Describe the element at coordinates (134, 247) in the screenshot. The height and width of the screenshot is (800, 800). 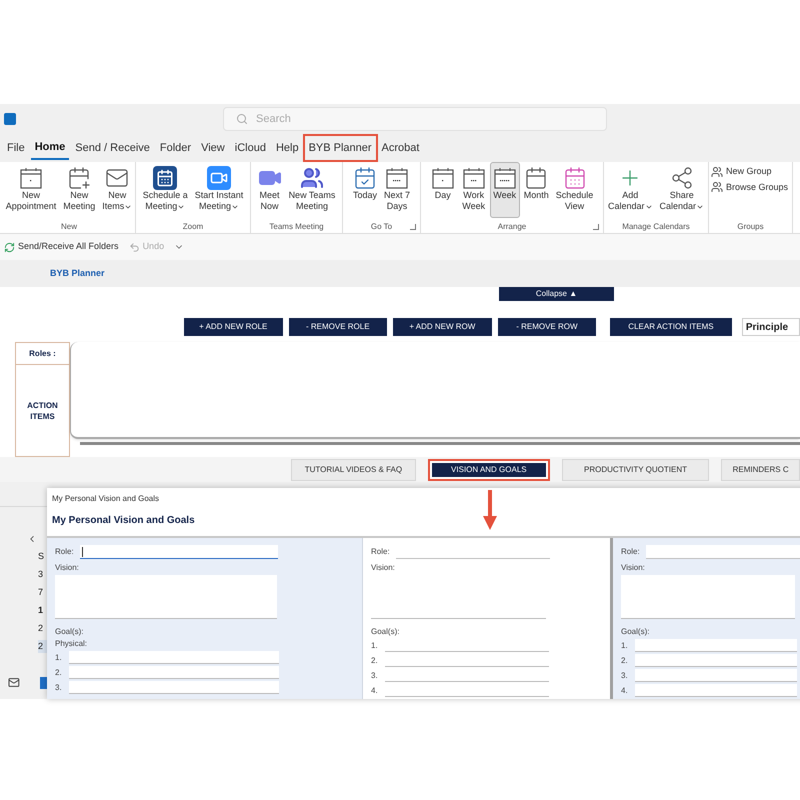
I see `undo-icon` at that location.